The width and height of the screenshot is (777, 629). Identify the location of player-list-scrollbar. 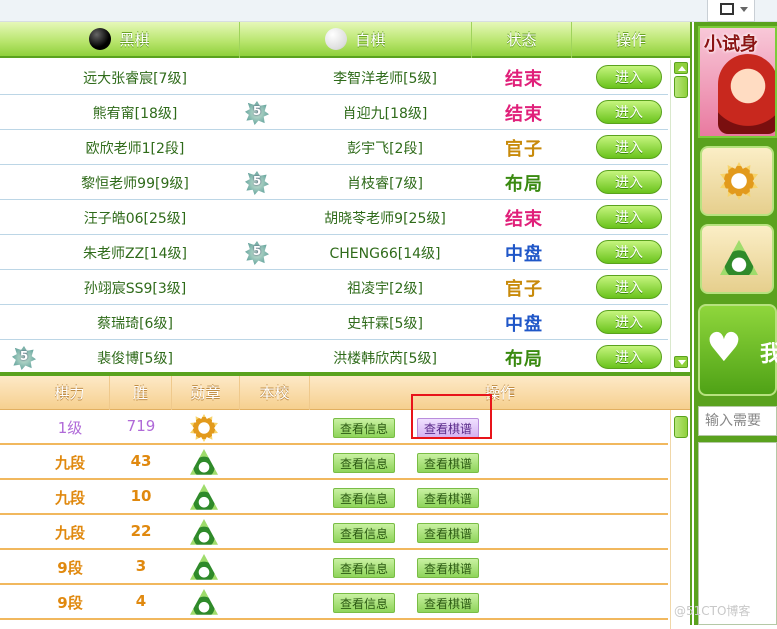
(680, 519).